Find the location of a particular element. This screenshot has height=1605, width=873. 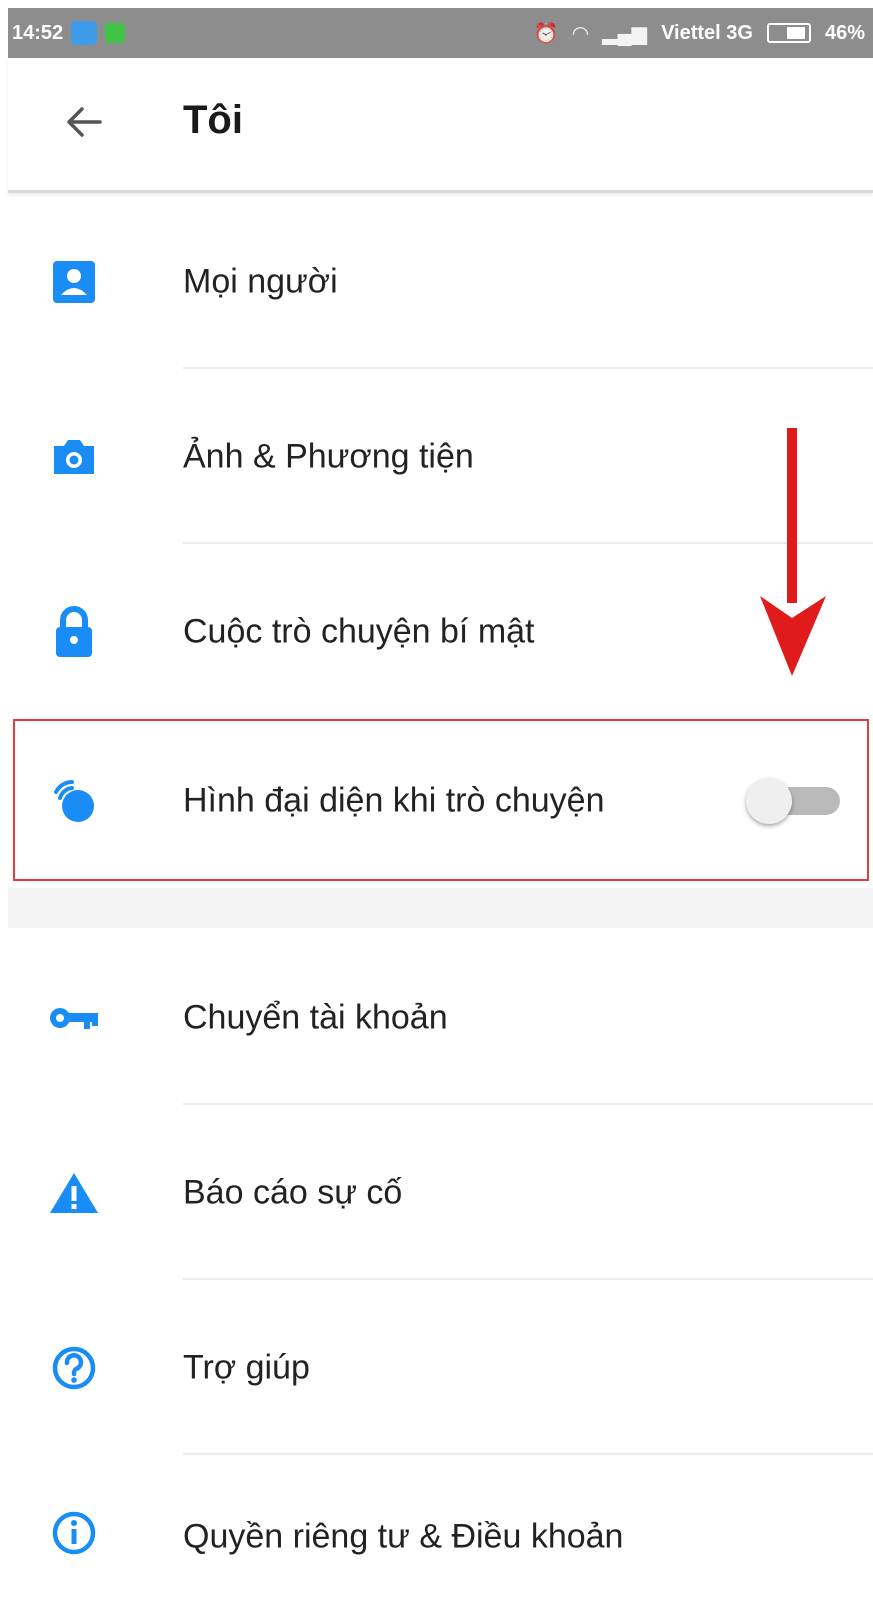

menu-item-secret-conversations: Cuộc trò chuyện bí mật is located at coordinates (440, 631).